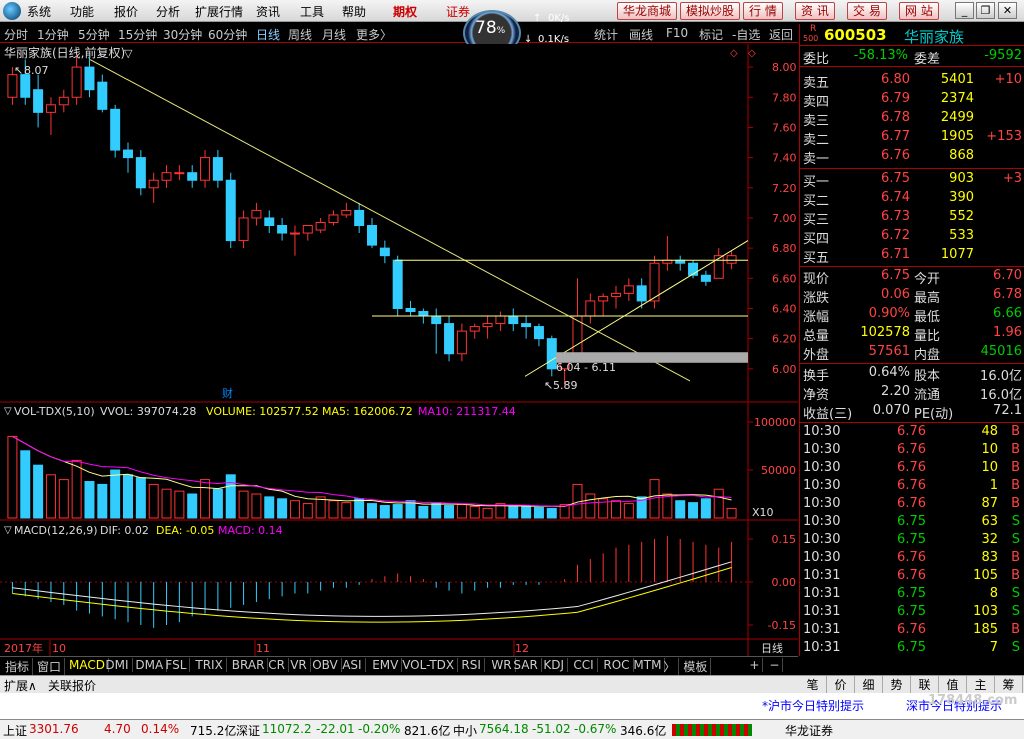  Describe the element at coordinates (20, 685) in the screenshot. I see `ext-toggle: 扩展∧` at that location.